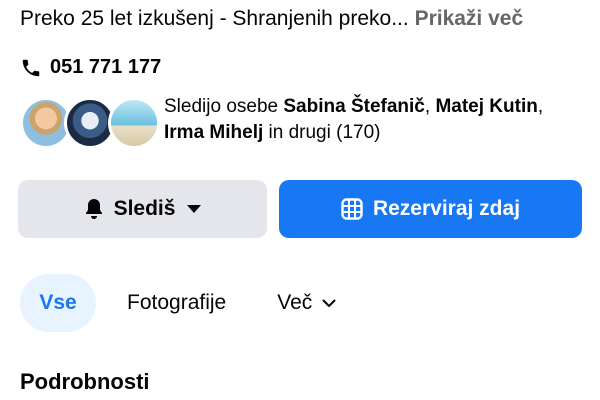 This screenshot has width=600, height=400. Describe the element at coordinates (329, 303) in the screenshot. I see `chevron-down-icon` at that location.